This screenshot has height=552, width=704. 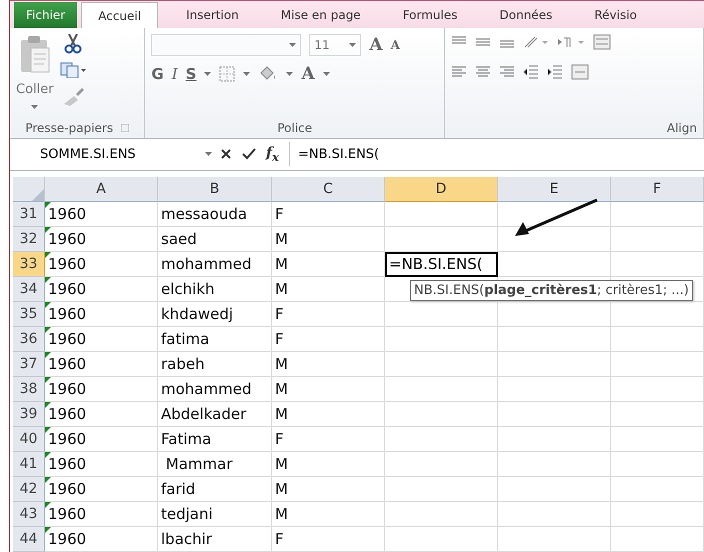 I want to click on increase-indent-icon, so click(x=555, y=72).